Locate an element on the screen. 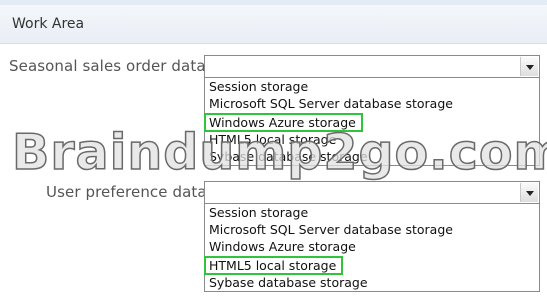 The width and height of the screenshot is (547, 305). work-area-header: Work Area is located at coordinates (273, 24).